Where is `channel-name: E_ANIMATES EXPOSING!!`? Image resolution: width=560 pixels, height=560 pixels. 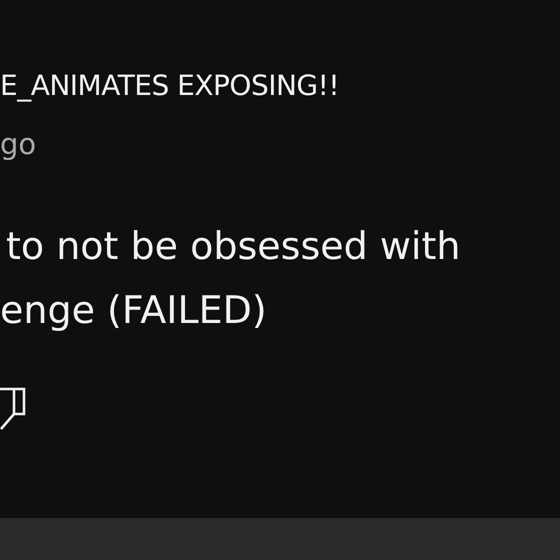
channel-name: E_ANIMATES EXPOSING!! is located at coordinates (280, 86).